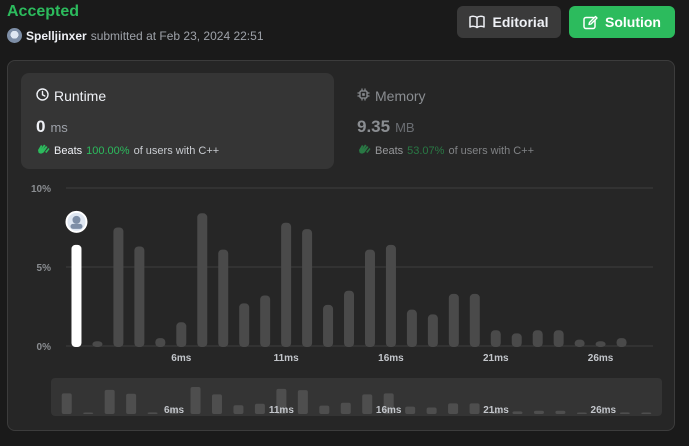 This screenshot has width=689, height=446. Describe the element at coordinates (14, 35) in the screenshot. I see `avatar` at that location.